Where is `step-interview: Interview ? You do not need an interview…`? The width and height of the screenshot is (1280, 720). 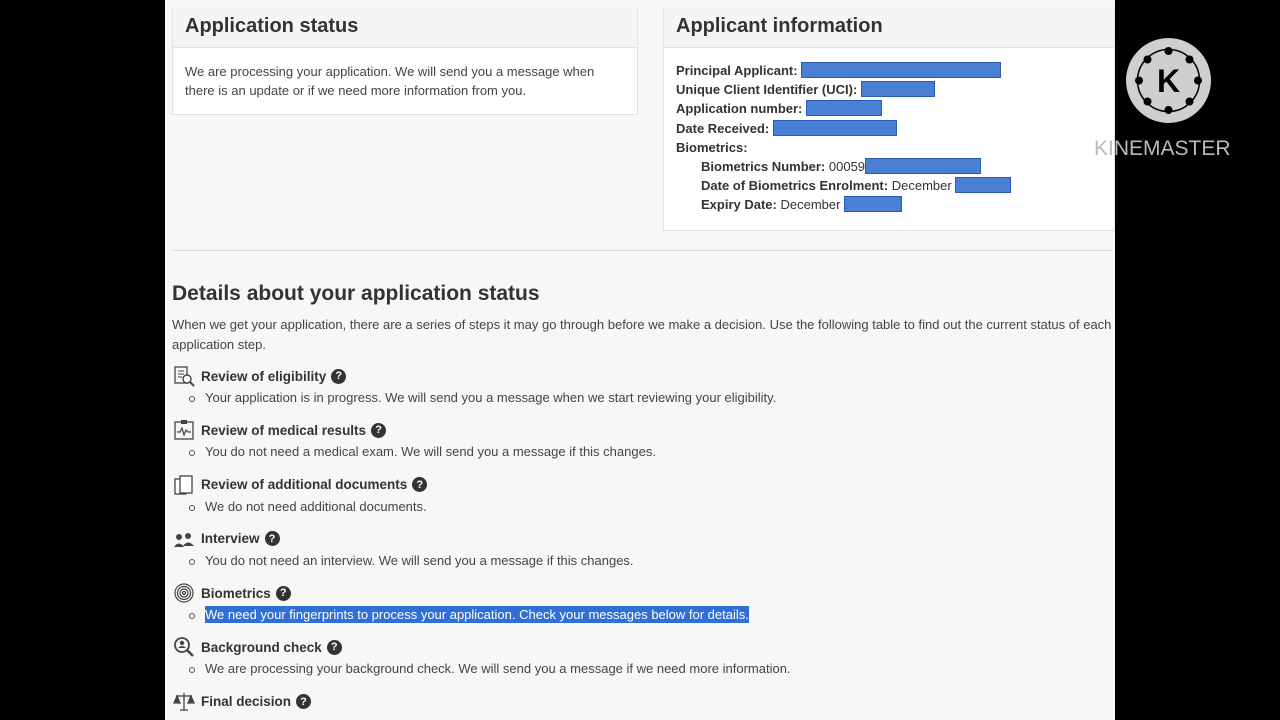
step-interview: Interview ? You do not need an interview… is located at coordinates (643, 555).